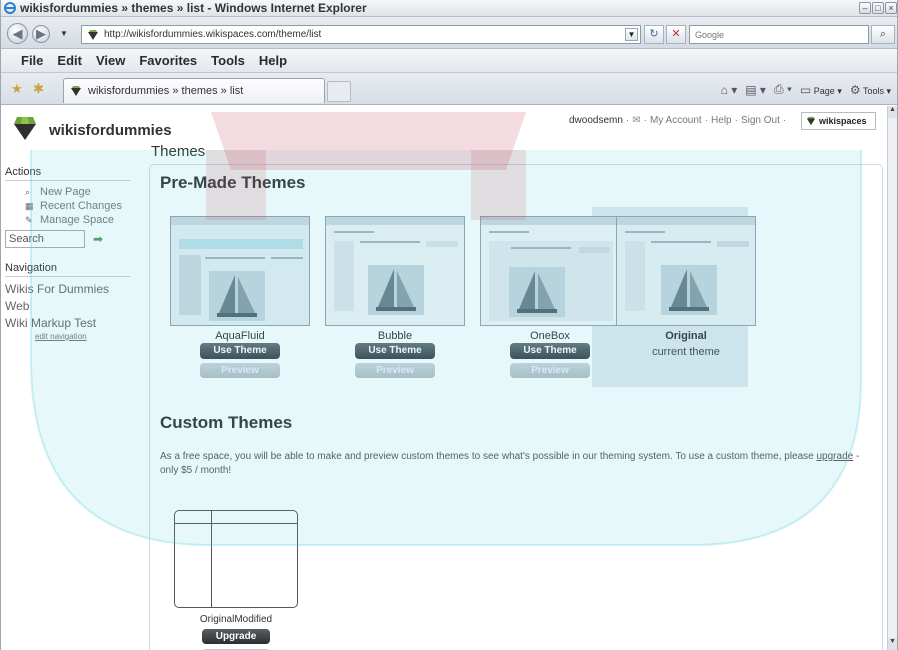 This screenshot has height=650, width=898. What do you see at coordinates (236, 636) in the screenshot?
I see `upgrade-button: Upgrade` at bounding box center [236, 636].